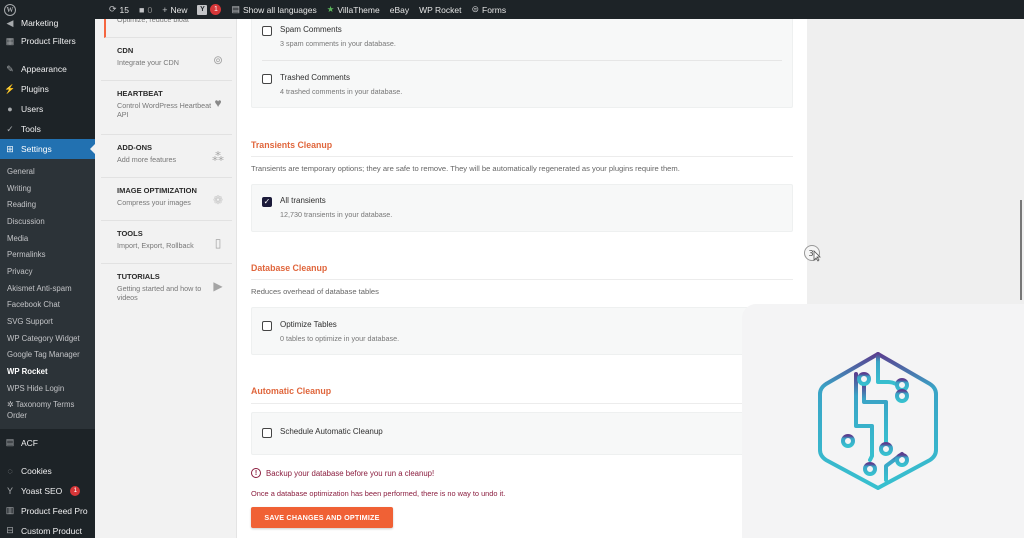 This screenshot has height=538, width=1024. I want to click on submenu-item-taxonomy-terms-order: ✲ Taxonomy Terms Order, so click(47, 411).